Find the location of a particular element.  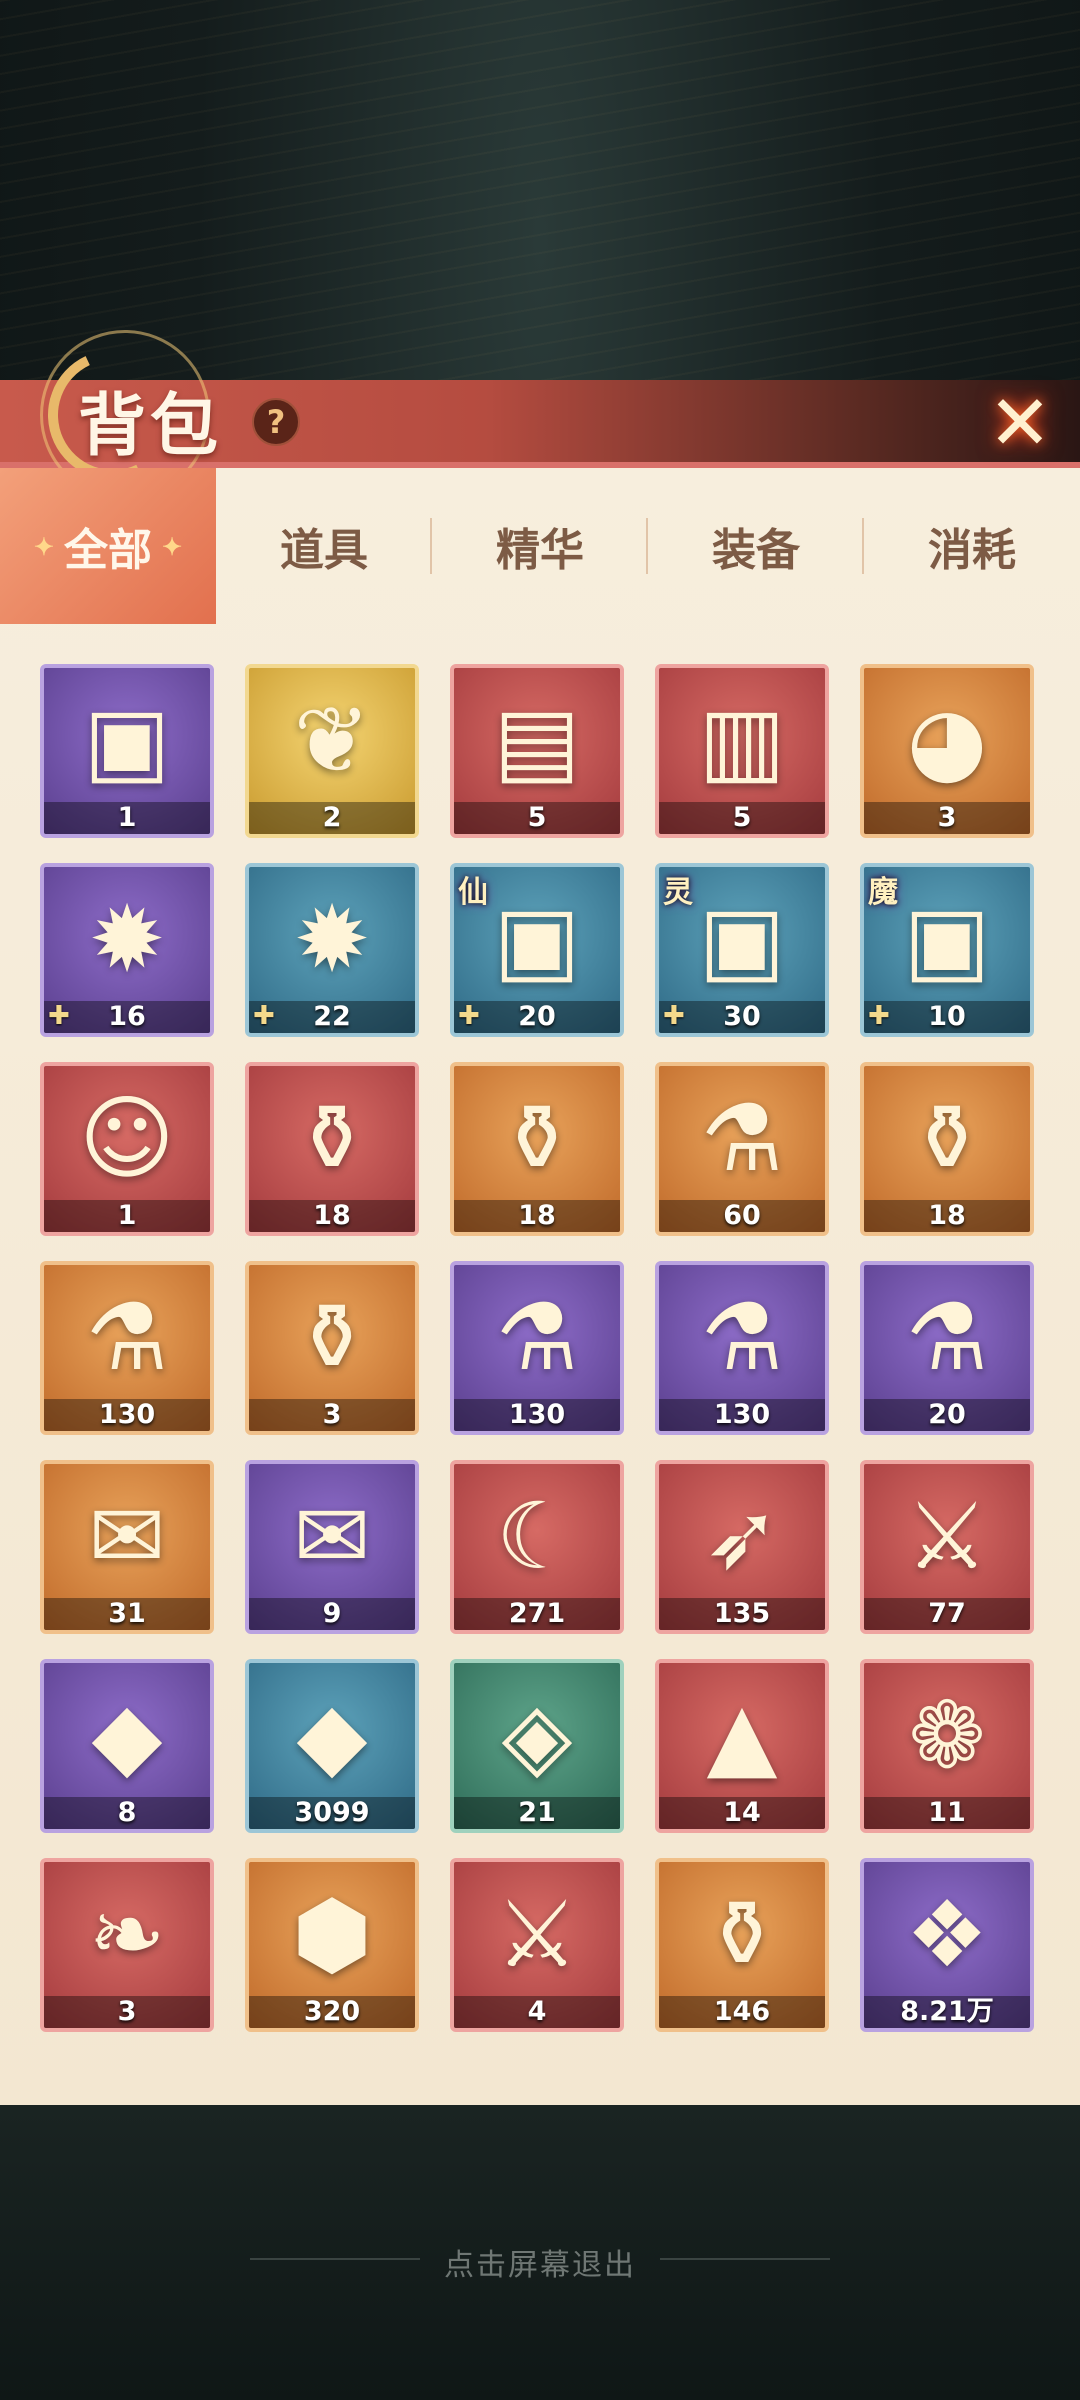

inventory-slot: ⚔ 4 is located at coordinates (537, 1945).